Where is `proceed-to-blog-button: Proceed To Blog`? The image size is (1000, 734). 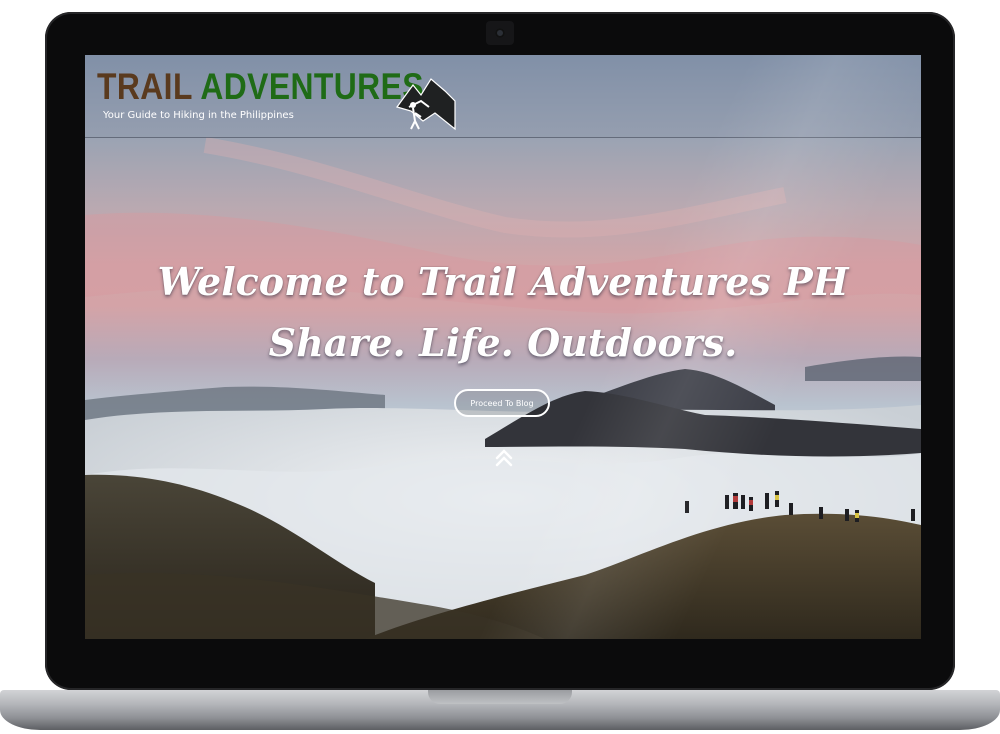 proceed-to-blog-button: Proceed To Blog is located at coordinates (502, 403).